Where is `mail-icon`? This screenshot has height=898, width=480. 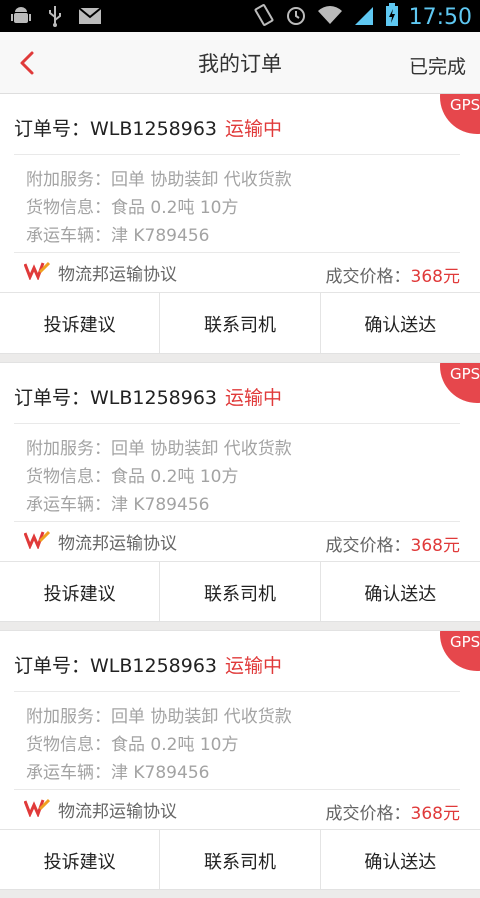 mail-icon is located at coordinates (90, 18).